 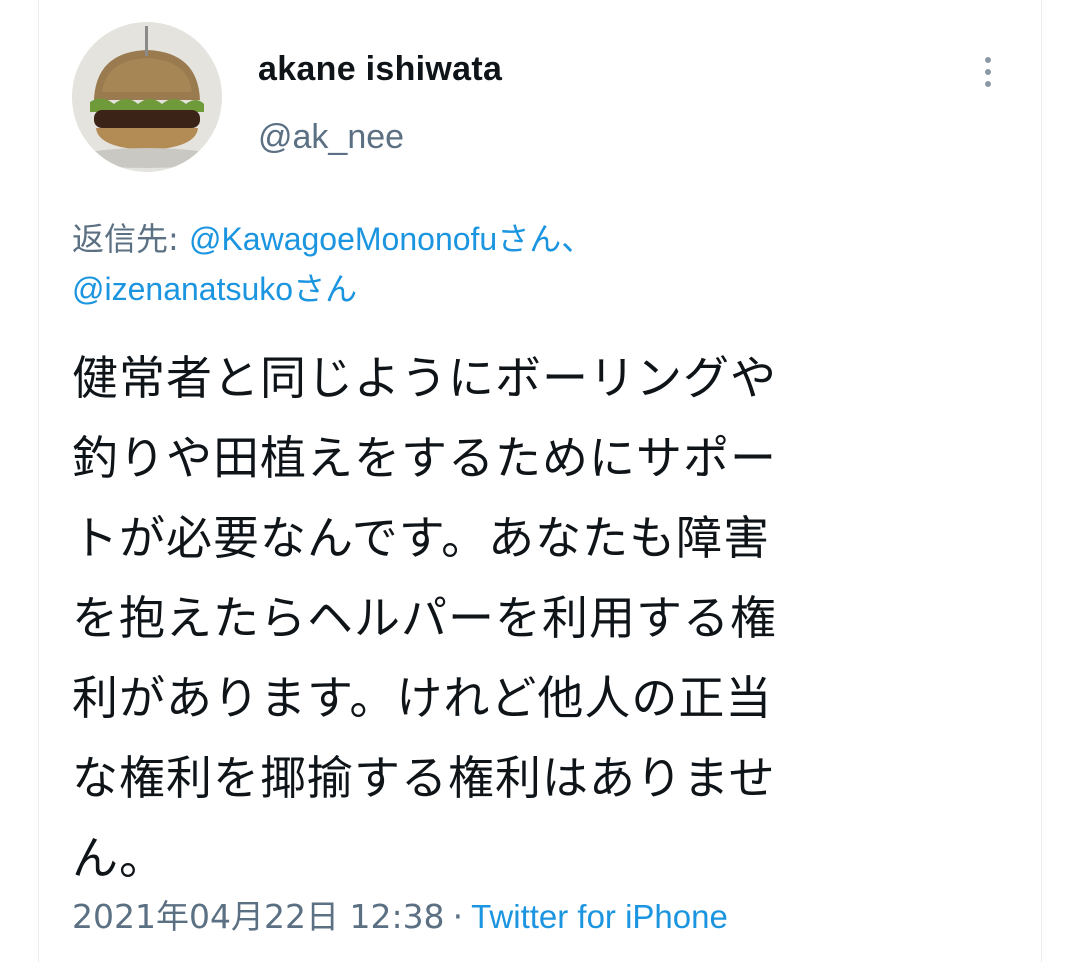 What do you see at coordinates (424, 378) in the screenshot?
I see `tweet-text-line: 健常者と同じようにボーリングや` at bounding box center [424, 378].